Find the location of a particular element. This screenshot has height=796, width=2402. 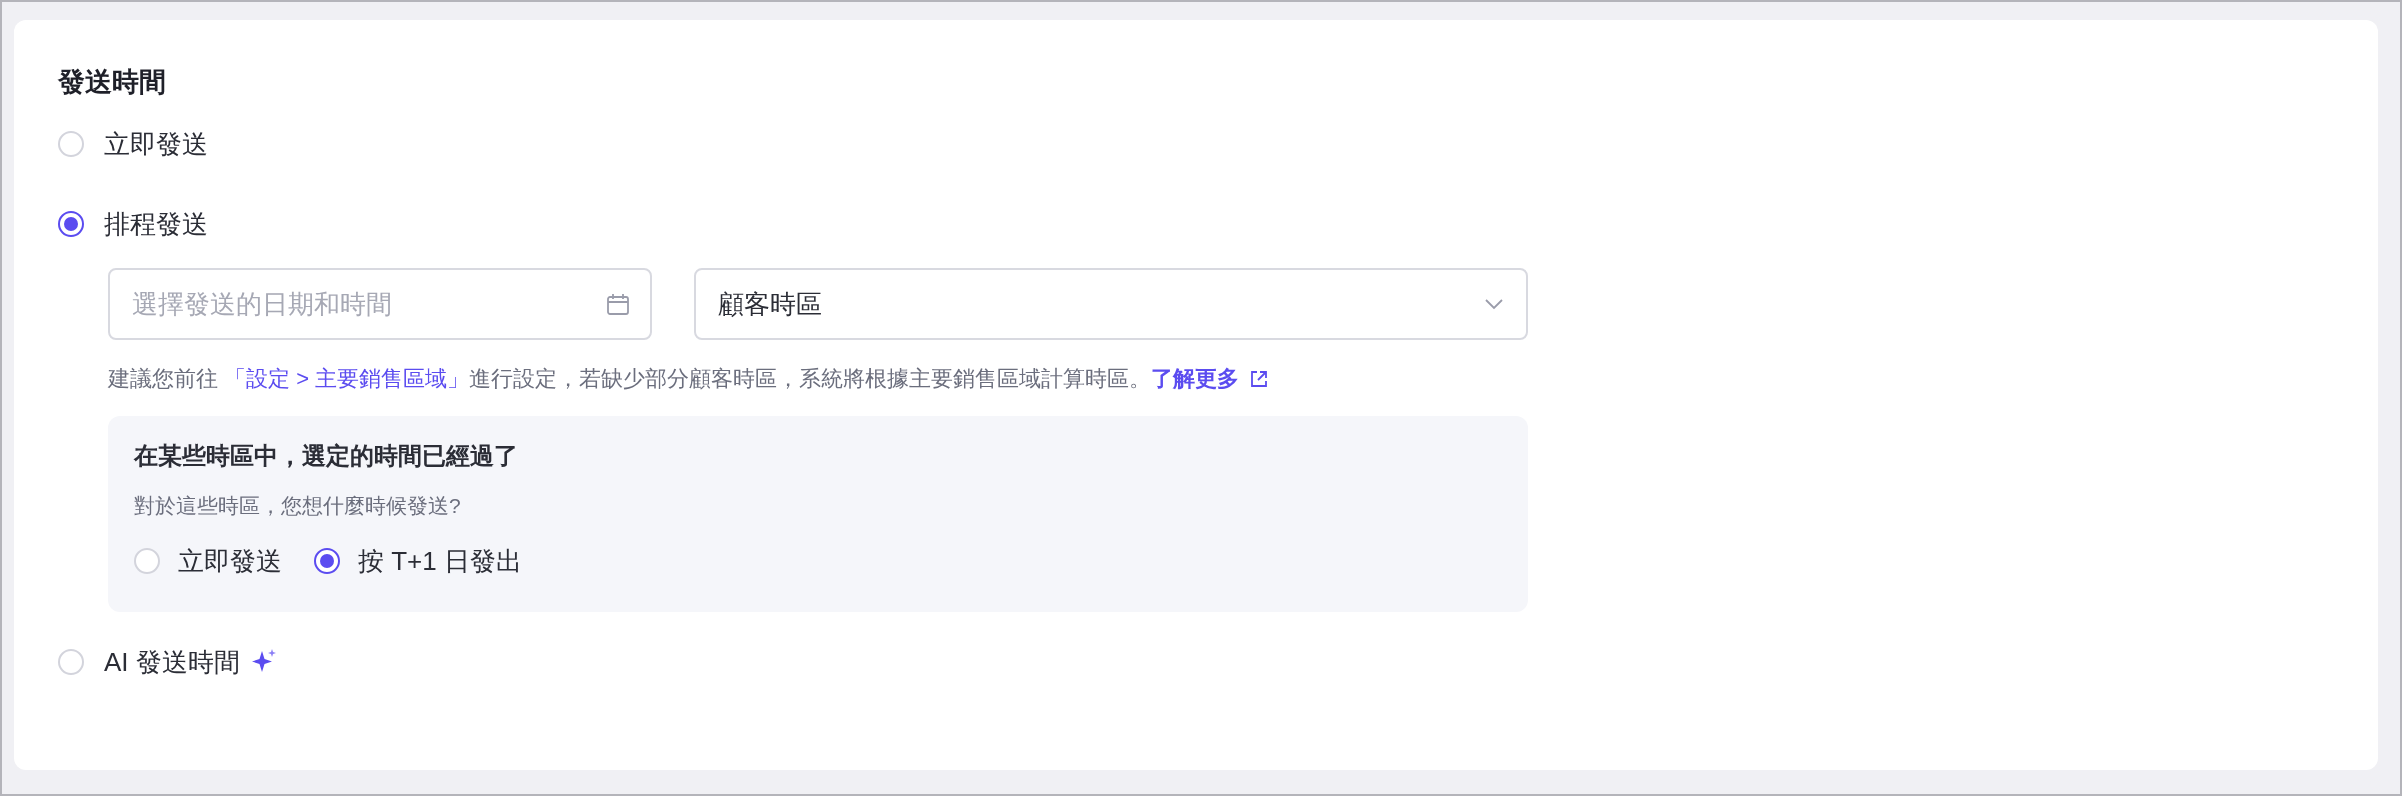

external-link-icon is located at coordinates (1259, 379).